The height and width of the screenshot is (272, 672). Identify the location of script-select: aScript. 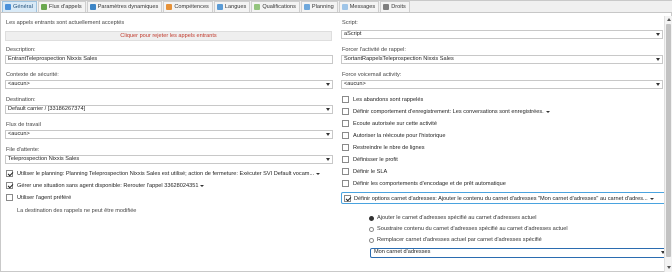
(502, 34).